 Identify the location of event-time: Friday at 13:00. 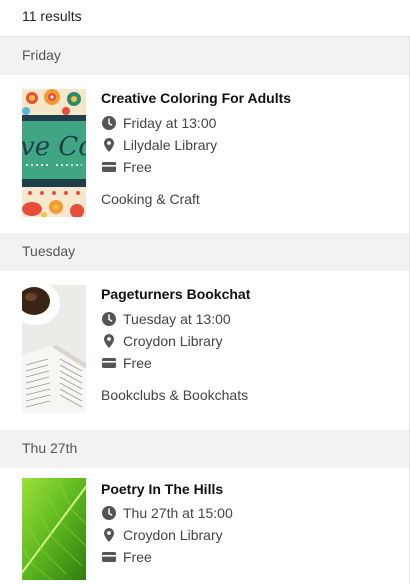
(158, 123).